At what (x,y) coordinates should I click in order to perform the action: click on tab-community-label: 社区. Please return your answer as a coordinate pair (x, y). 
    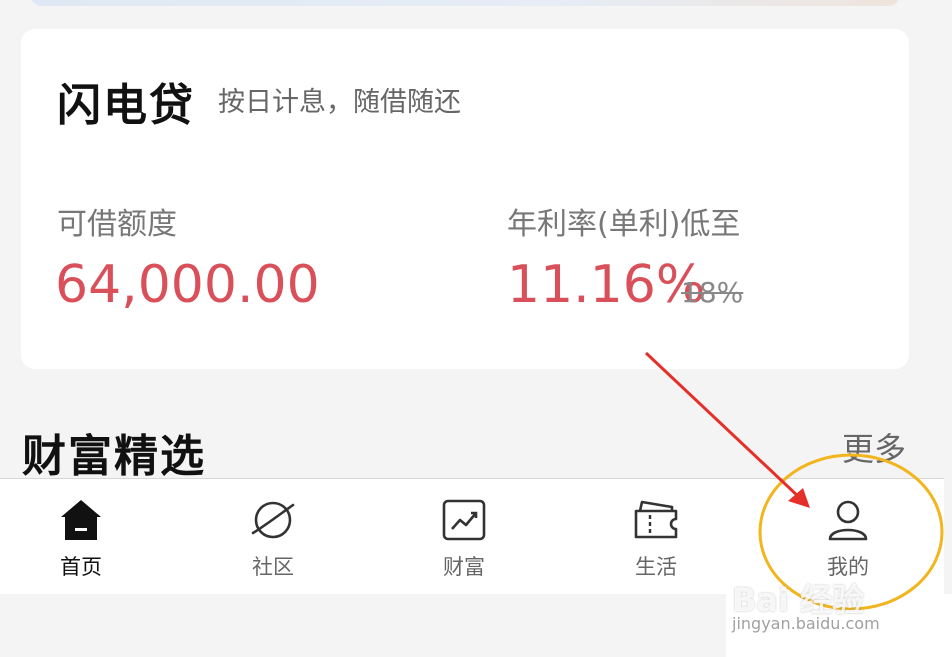
    Looking at the image, I should click on (273, 567).